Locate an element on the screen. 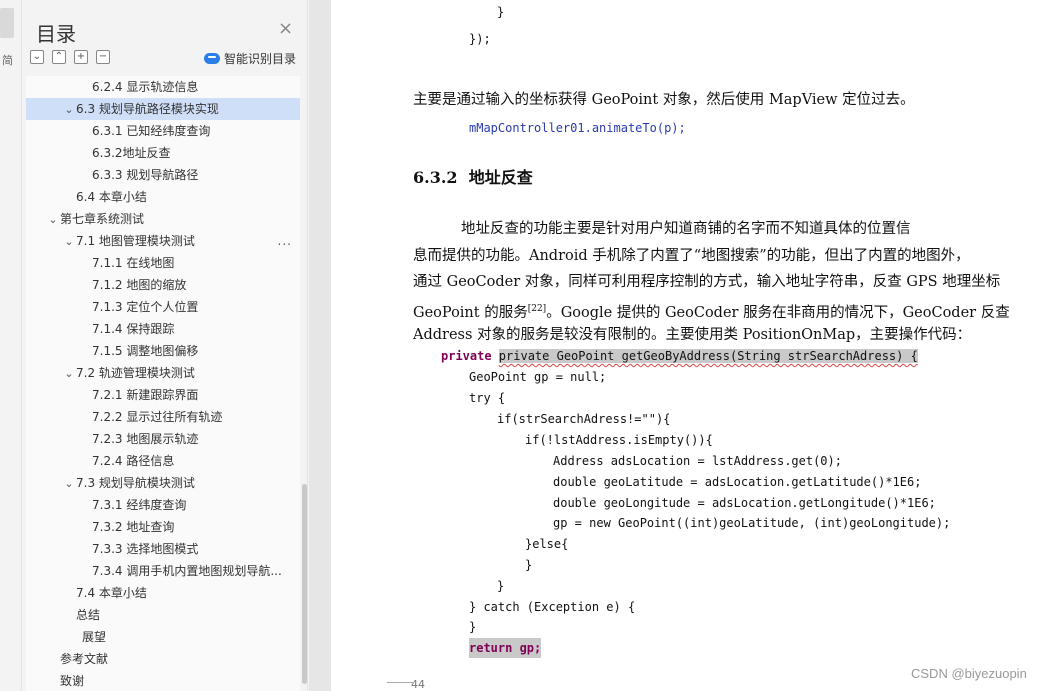  toc-item-label: 7.2.2 显示过往所有轨迹 is located at coordinates (157, 417).